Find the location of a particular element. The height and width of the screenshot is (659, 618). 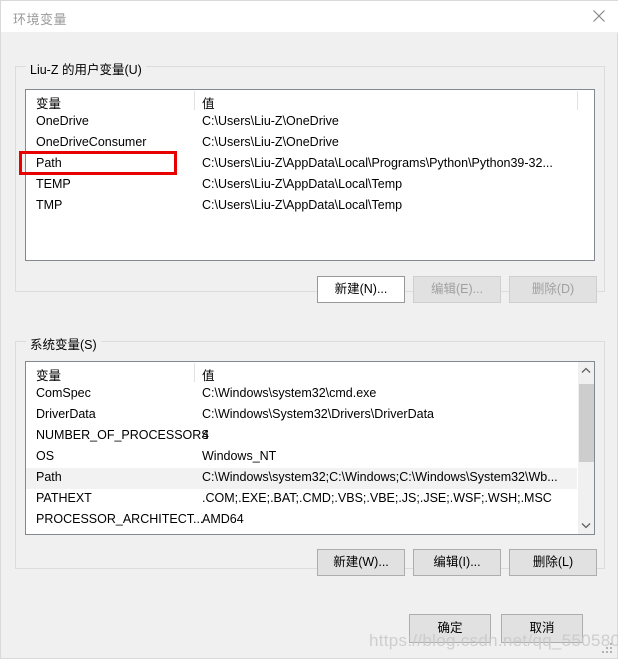

table-row: OneDriveConsumer C:\Users\Liu-Z\OneDrive is located at coordinates (310, 143).